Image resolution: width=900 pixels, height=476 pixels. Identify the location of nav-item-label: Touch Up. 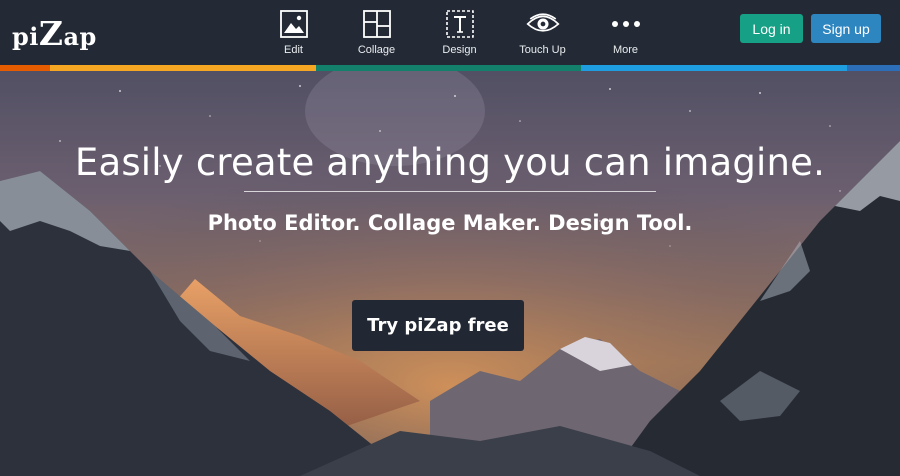
(542, 50).